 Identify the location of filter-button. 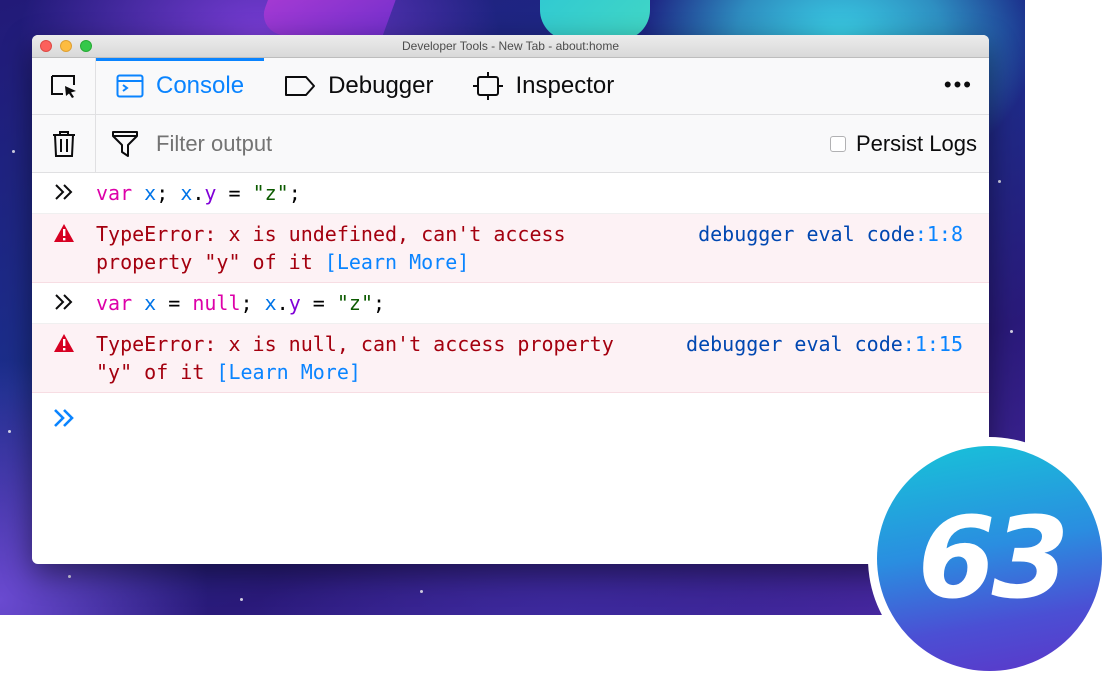
(125, 144).